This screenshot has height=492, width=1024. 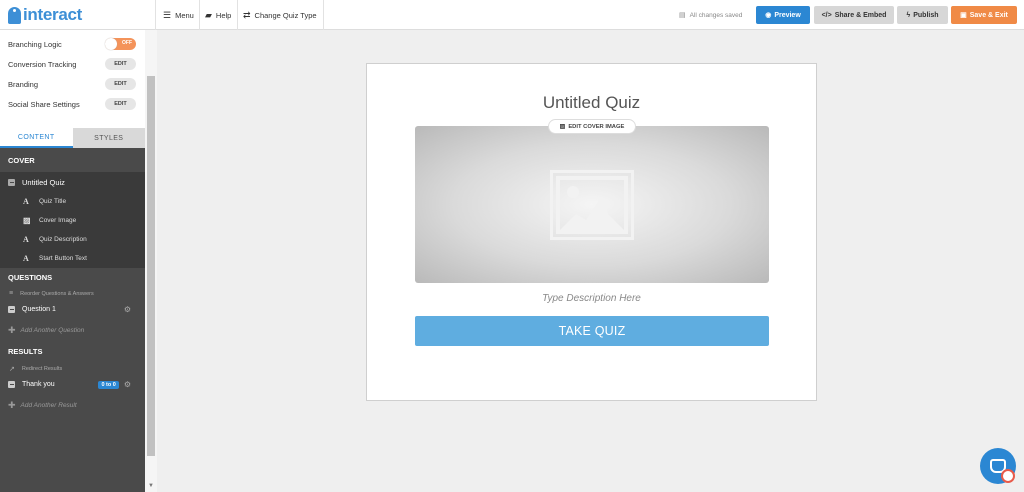 I want to click on edit-cover-image-button: ▨ EDIT COVER IMAGE, so click(x=592, y=126).